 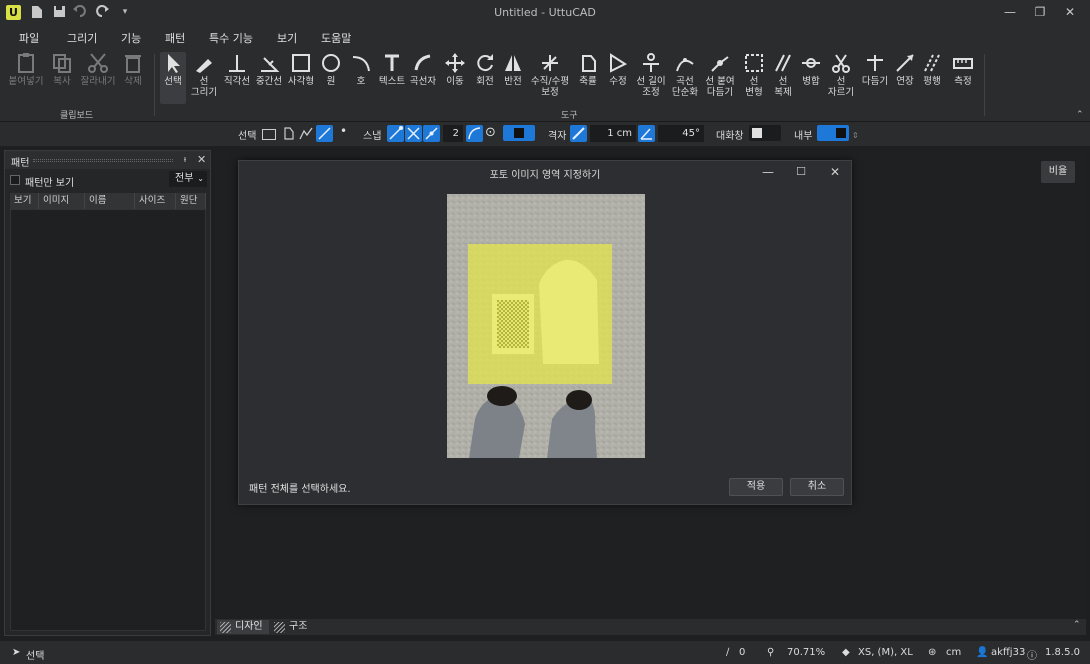 I want to click on size-list: XS, (M), XL, so click(x=885, y=652).